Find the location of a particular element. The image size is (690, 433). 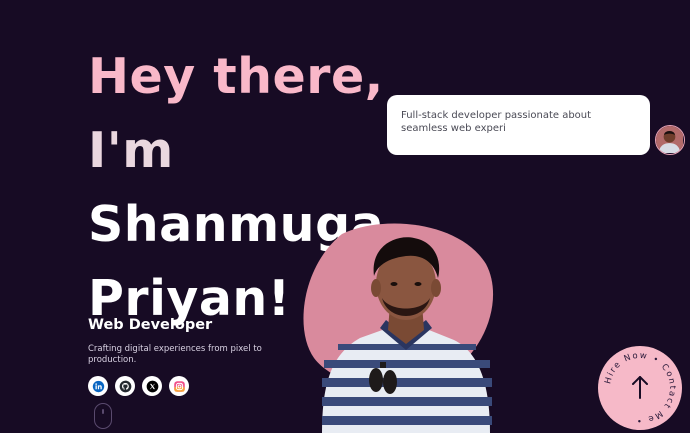

x-icon is located at coordinates (152, 386).